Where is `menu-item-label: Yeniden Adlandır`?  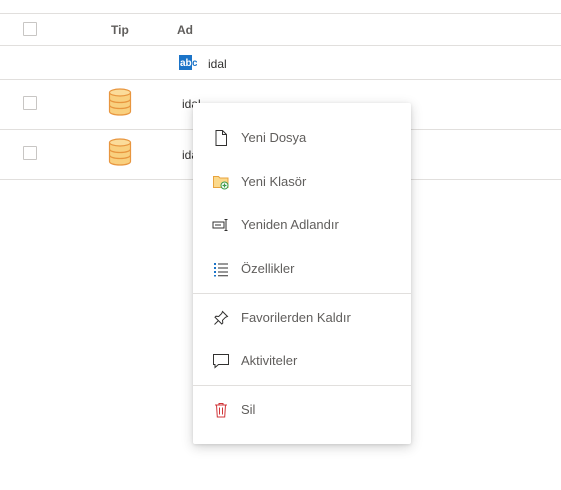
menu-item-label: Yeniden Adlandır is located at coordinates (290, 224).